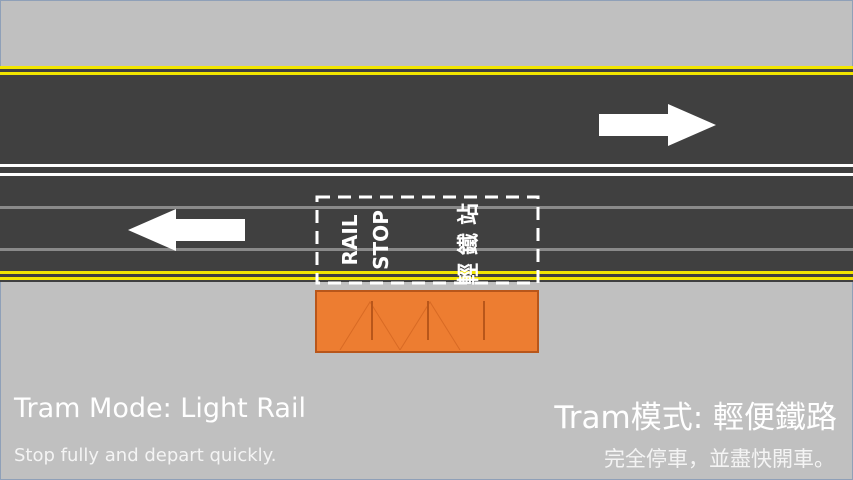 This screenshot has height=480, width=853. Describe the element at coordinates (160, 408) in the screenshot. I see `mode-title-en: Tram Mode: Light Rail` at that location.